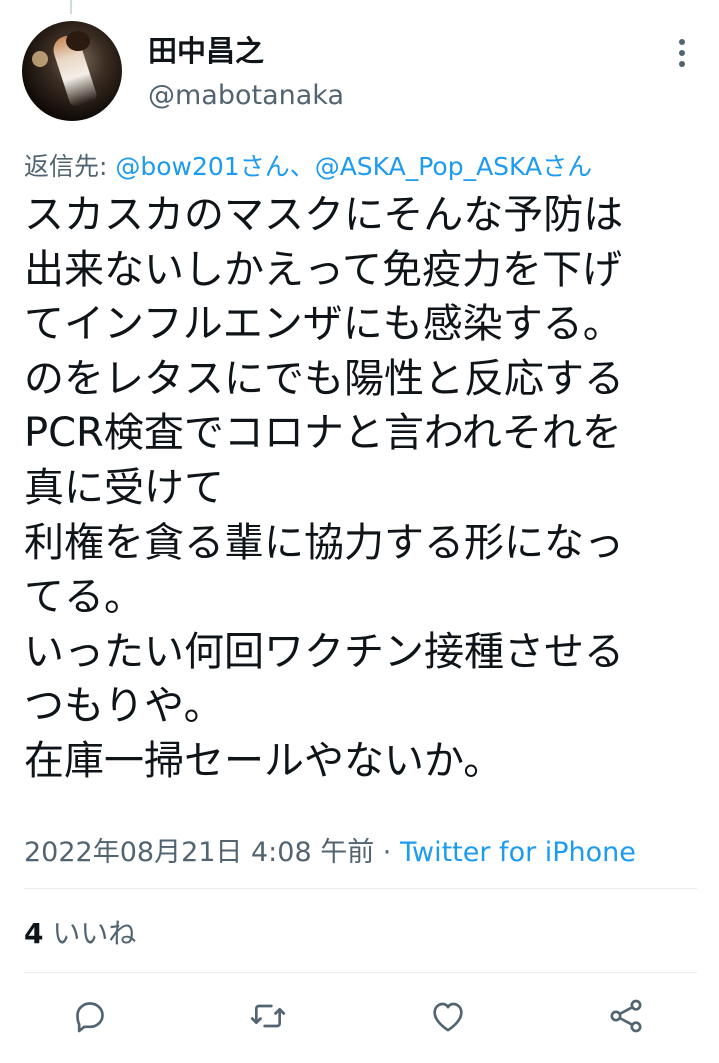 This screenshot has width=719, height=1063. I want to click on likes-count: 4 いいね, so click(80, 932).